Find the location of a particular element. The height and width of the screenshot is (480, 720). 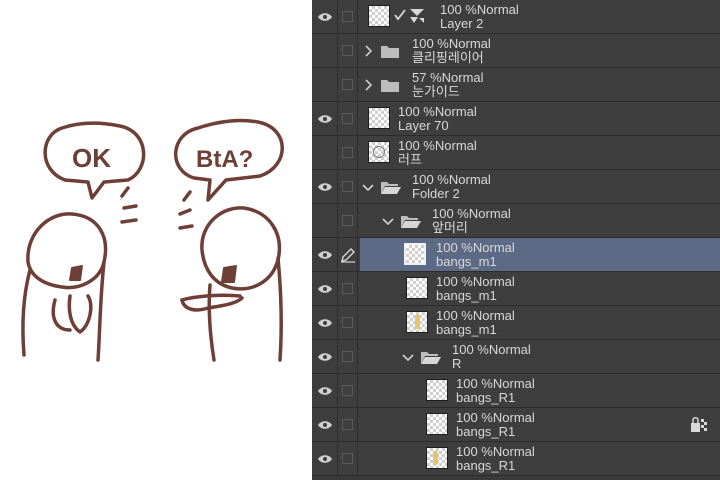

layer-label: 100 %Normal Folder 2 is located at coordinates (451, 187).